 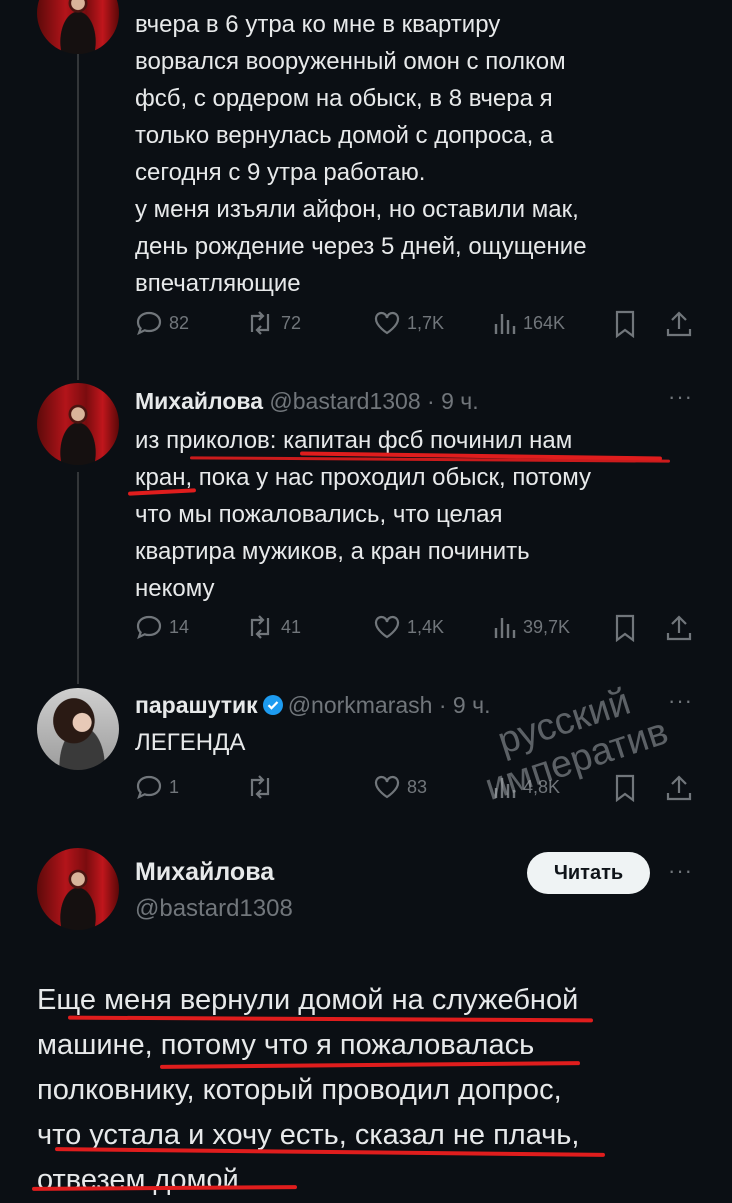 I want to click on repost-button: 41, so click(x=273, y=627).